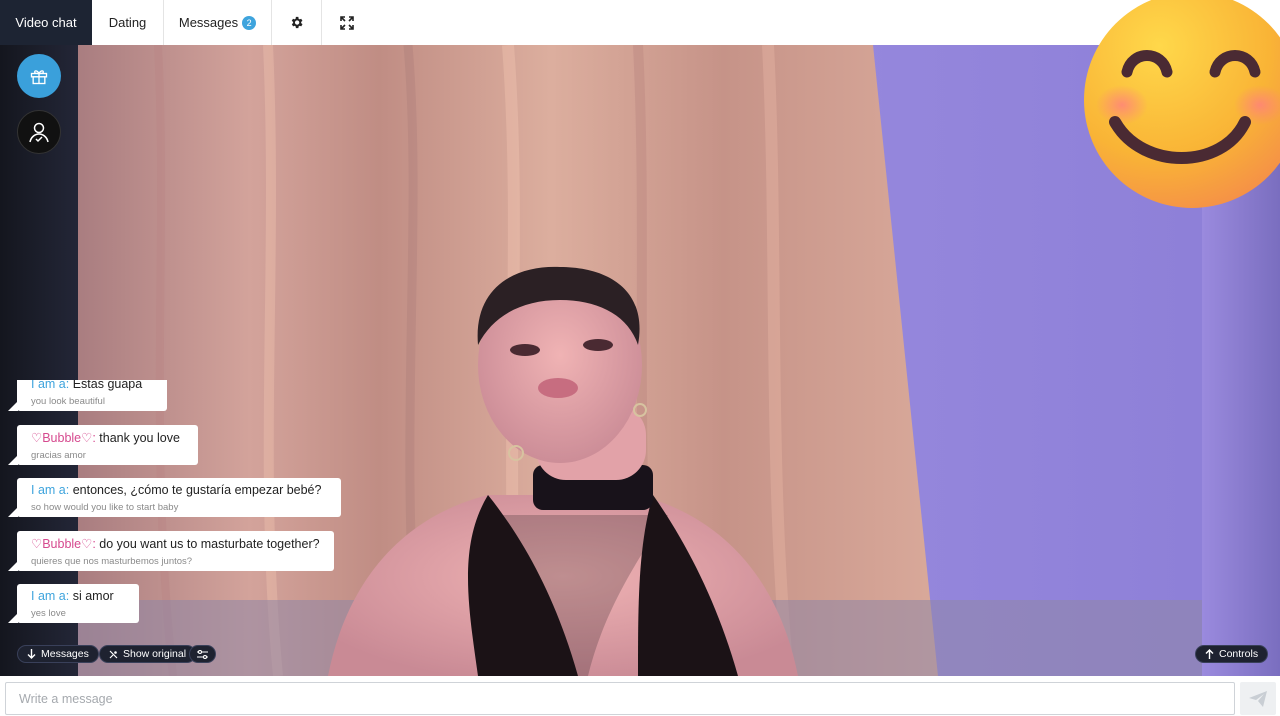 This screenshot has width=1280, height=716. I want to click on messages-count-badge: 2, so click(249, 22).